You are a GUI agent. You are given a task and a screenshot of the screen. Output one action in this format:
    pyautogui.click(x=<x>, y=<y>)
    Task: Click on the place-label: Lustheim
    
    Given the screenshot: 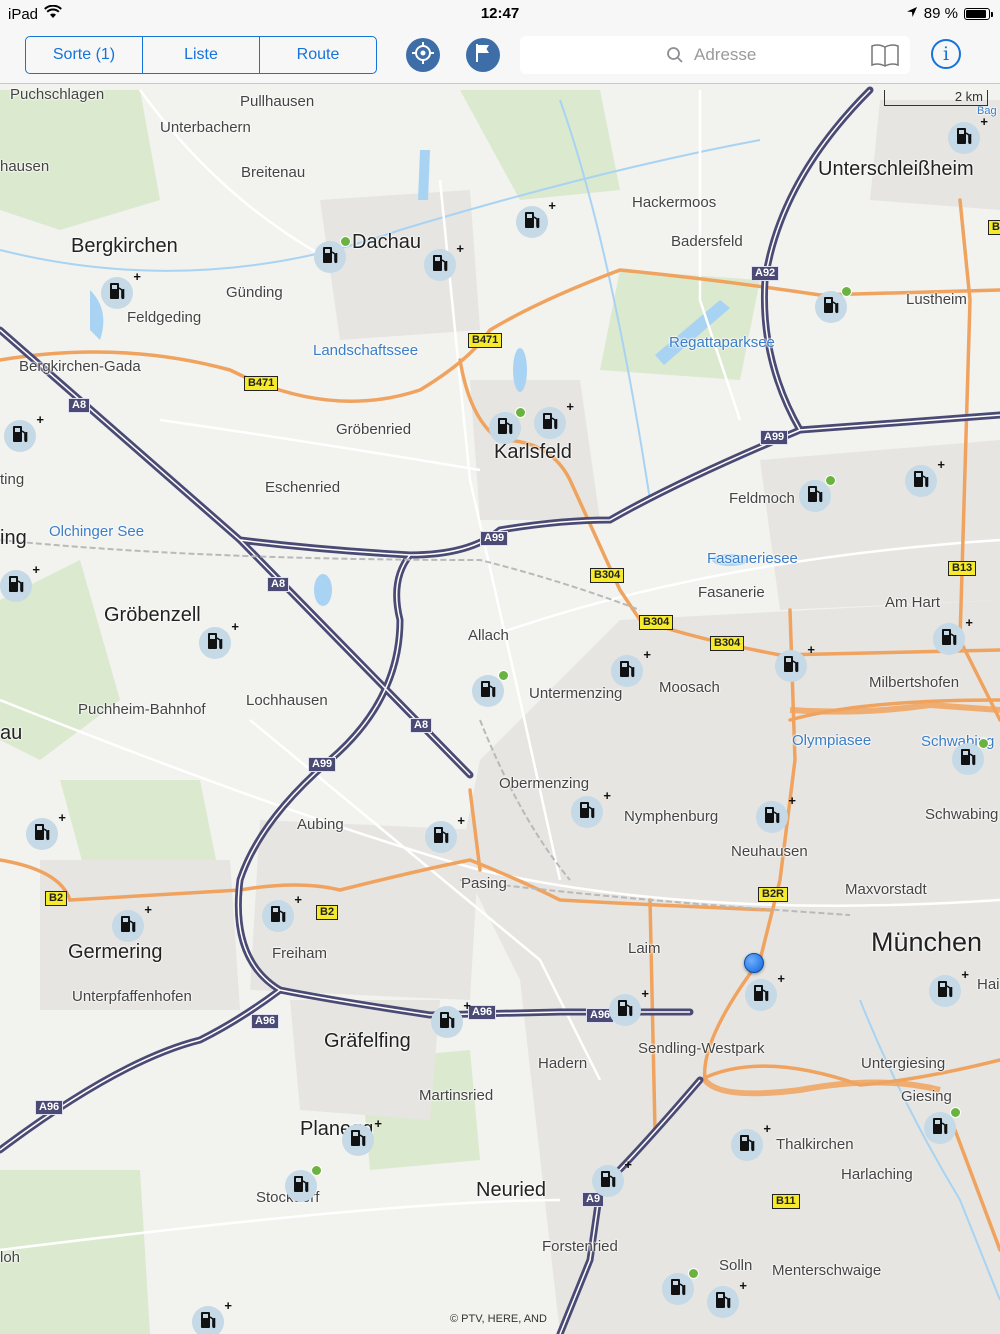 What is the action you would take?
    pyautogui.click(x=936, y=299)
    